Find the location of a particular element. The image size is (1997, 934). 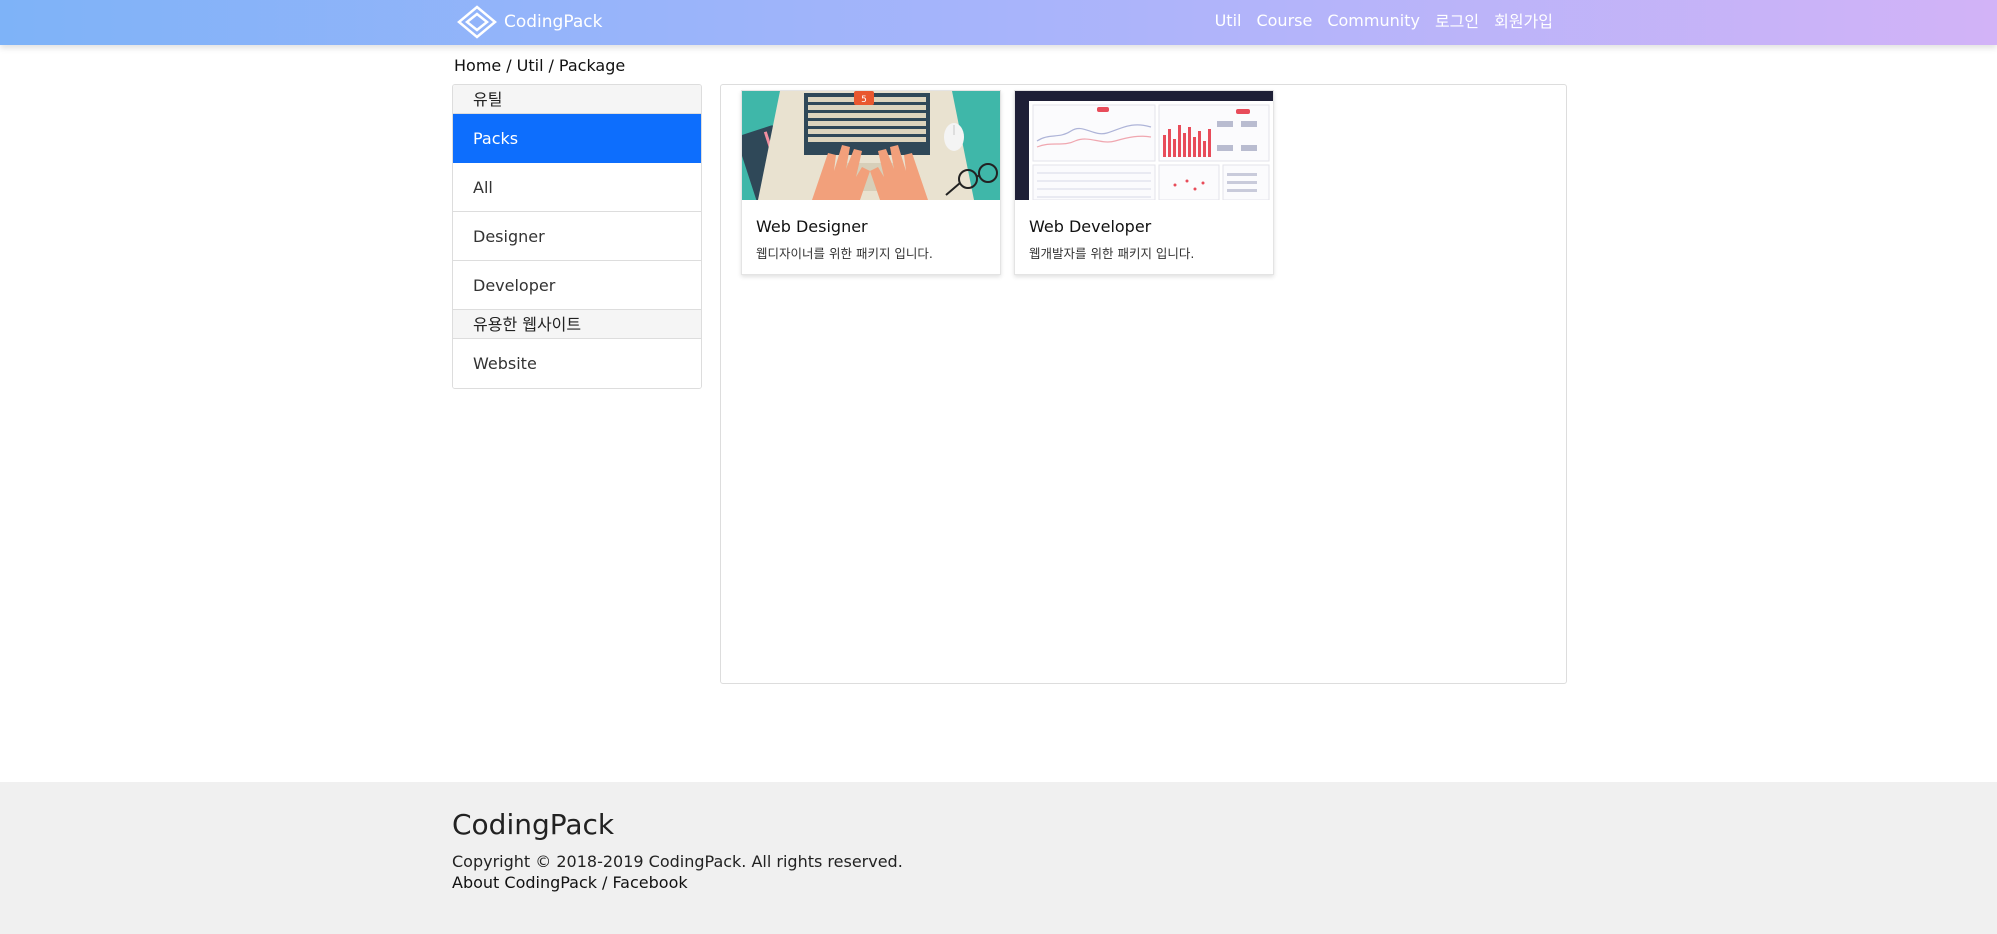

footer-links: About CodingPack / Facebook is located at coordinates (570, 882).